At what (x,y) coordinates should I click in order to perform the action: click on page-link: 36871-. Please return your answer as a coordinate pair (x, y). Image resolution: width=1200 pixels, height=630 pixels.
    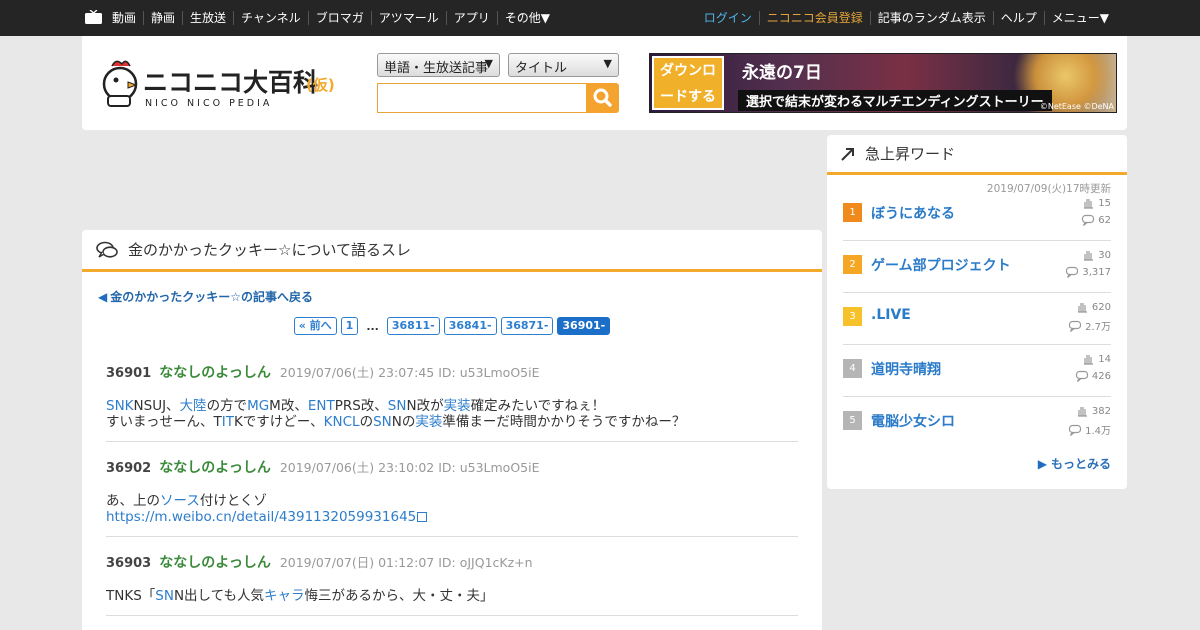
    Looking at the image, I should click on (527, 326).